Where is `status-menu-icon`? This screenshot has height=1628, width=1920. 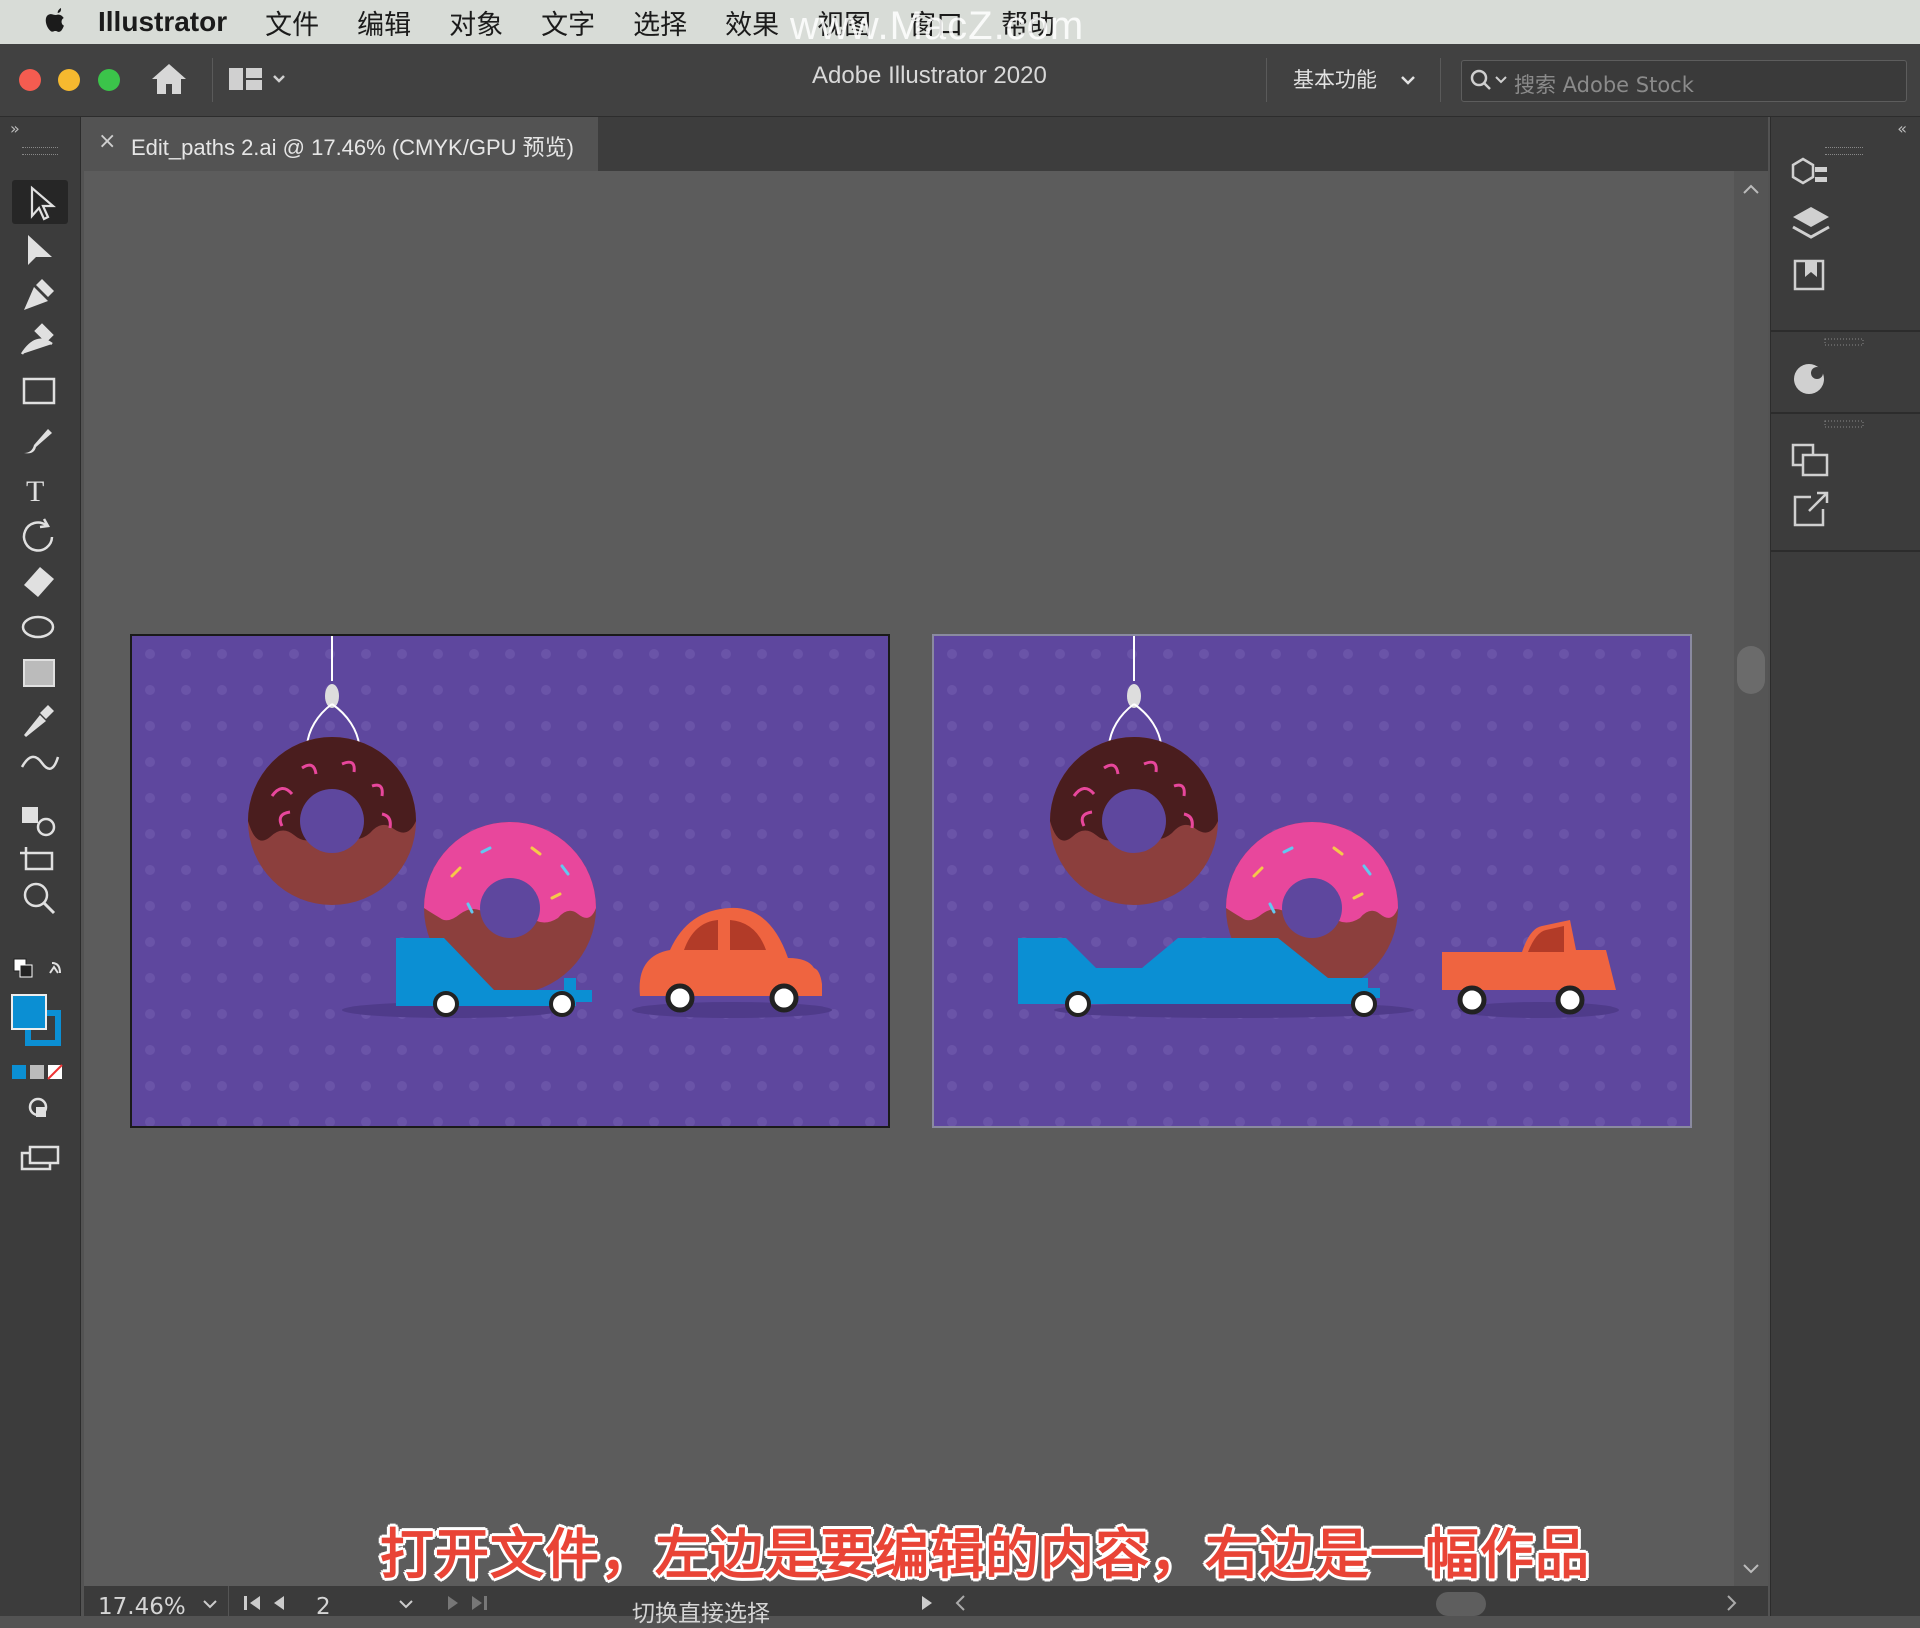 status-menu-icon is located at coordinates (927, 1604).